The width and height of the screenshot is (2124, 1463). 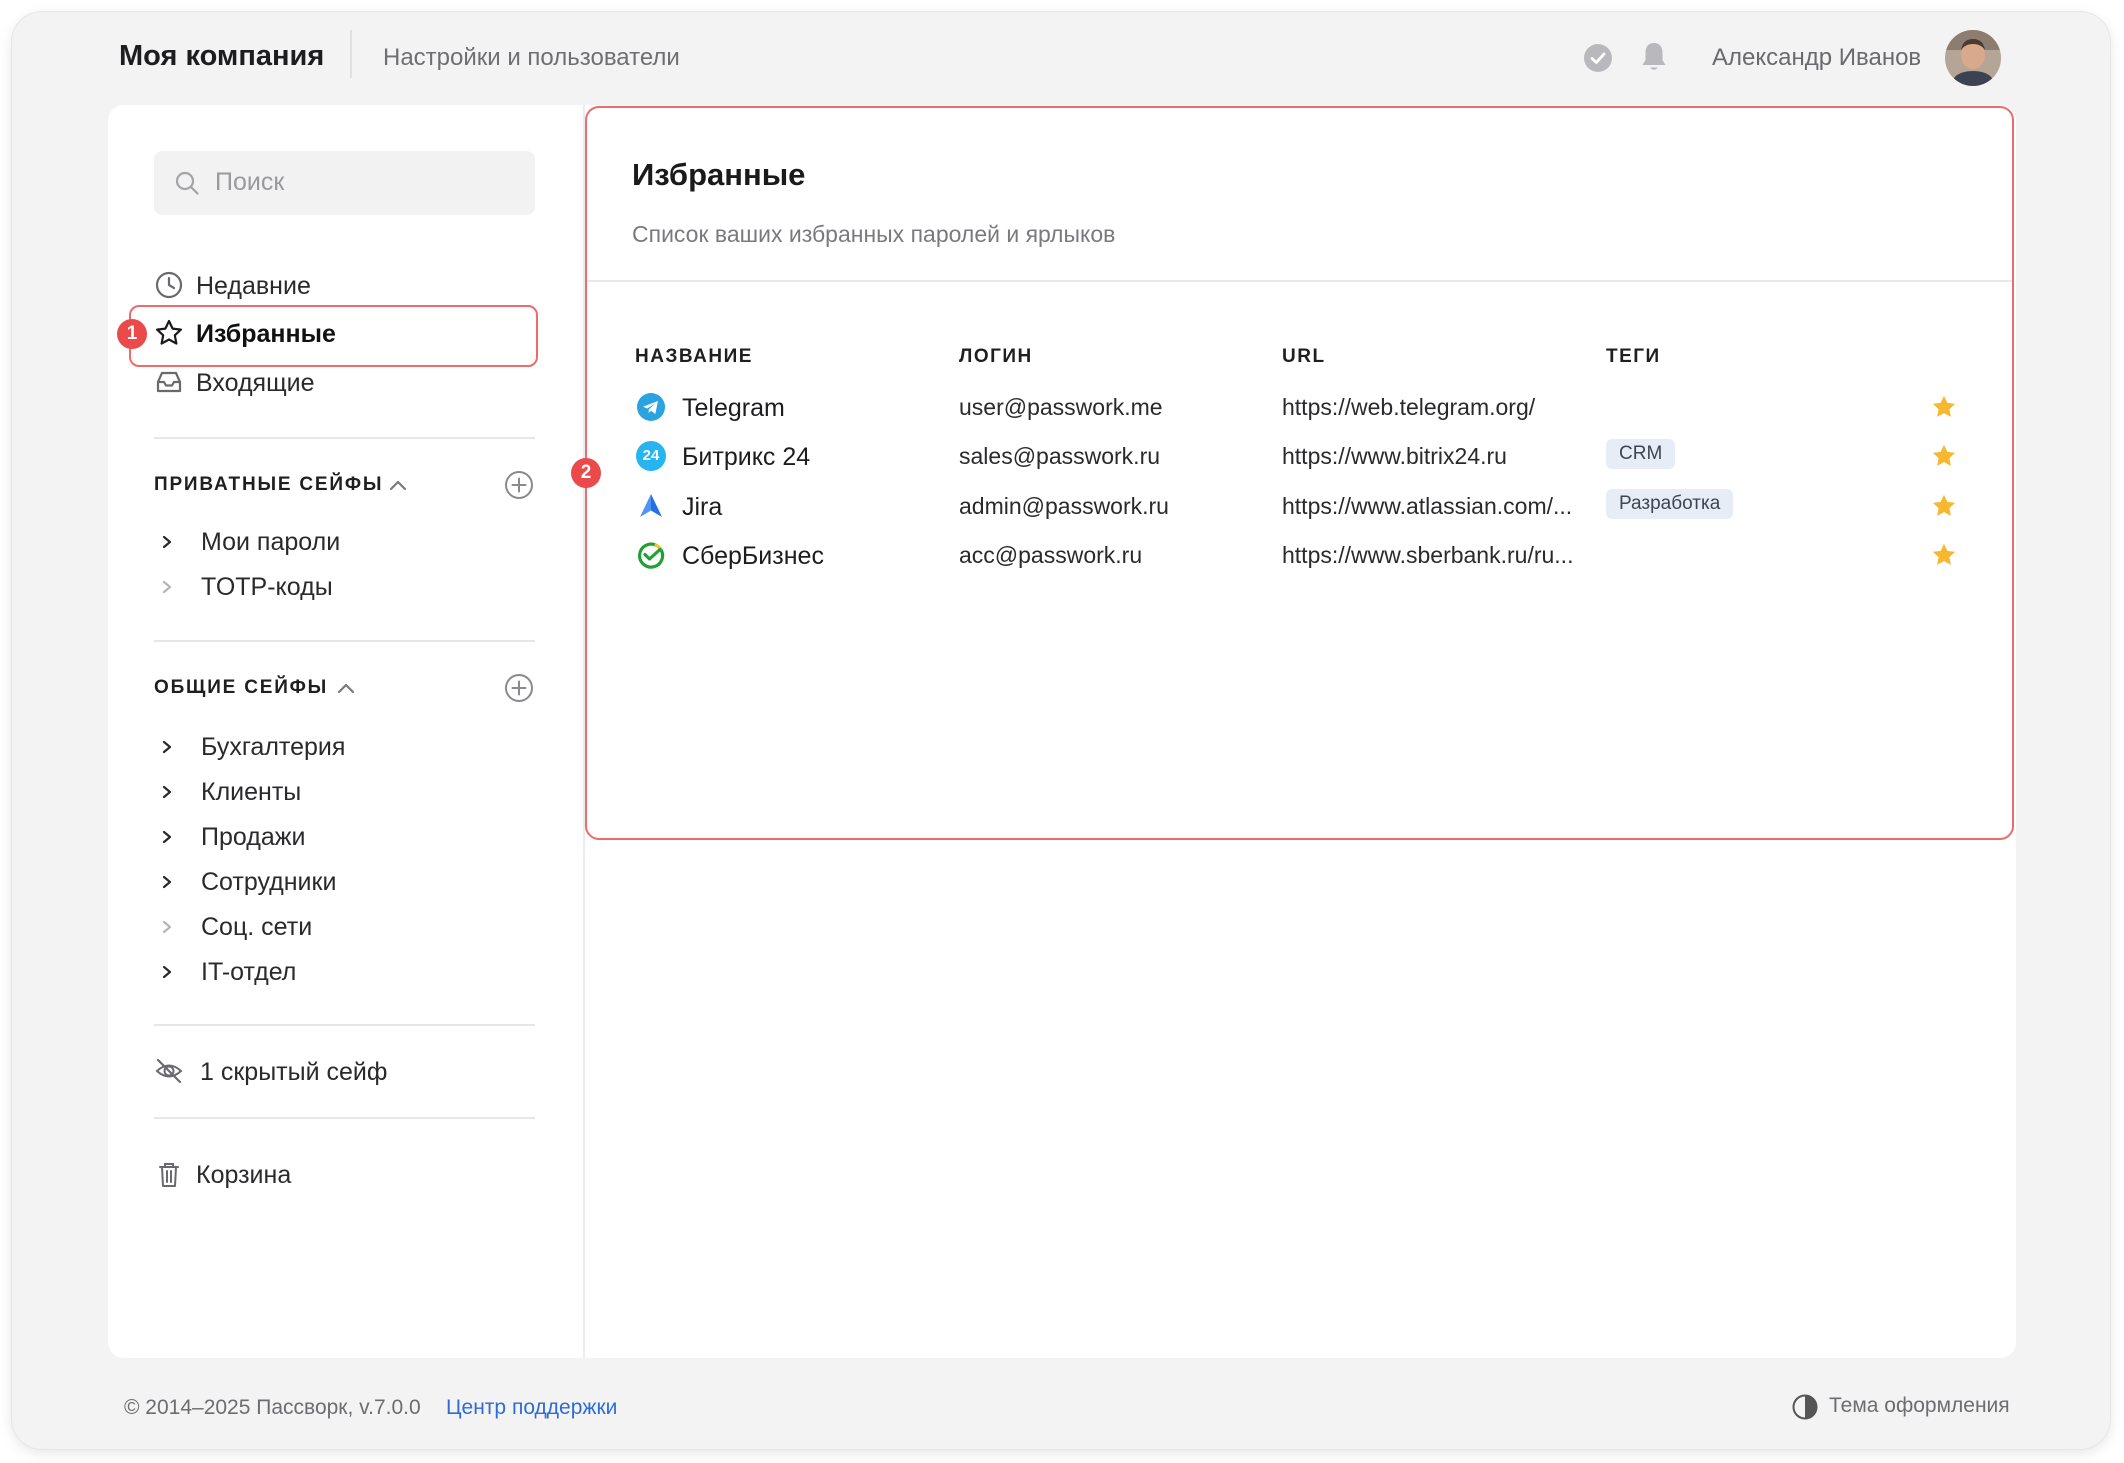 I want to click on copyright-text: © 2014–2025 Пассворк, v.7.0.0, so click(x=272, y=1407).